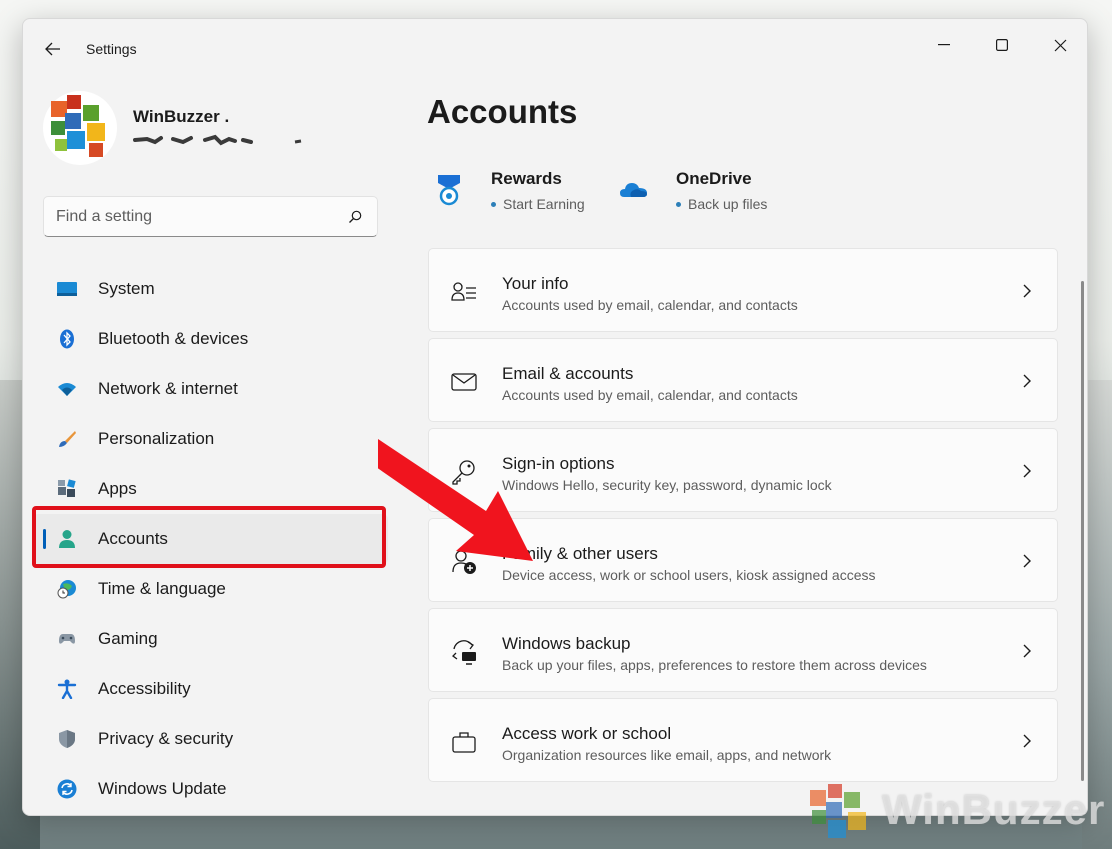 This screenshot has height=849, width=1112. What do you see at coordinates (714, 178) in the screenshot?
I see `onedrive-title: OneDrive` at bounding box center [714, 178].